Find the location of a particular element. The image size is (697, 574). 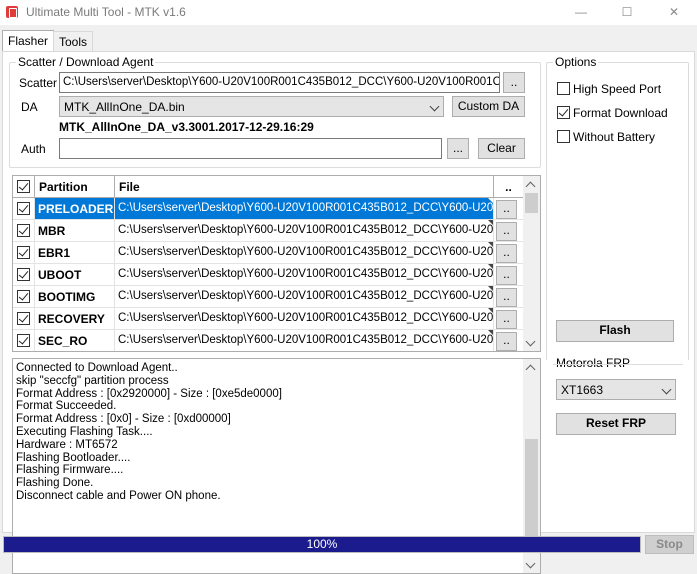

progress-bar: 100% is located at coordinates (322, 544).